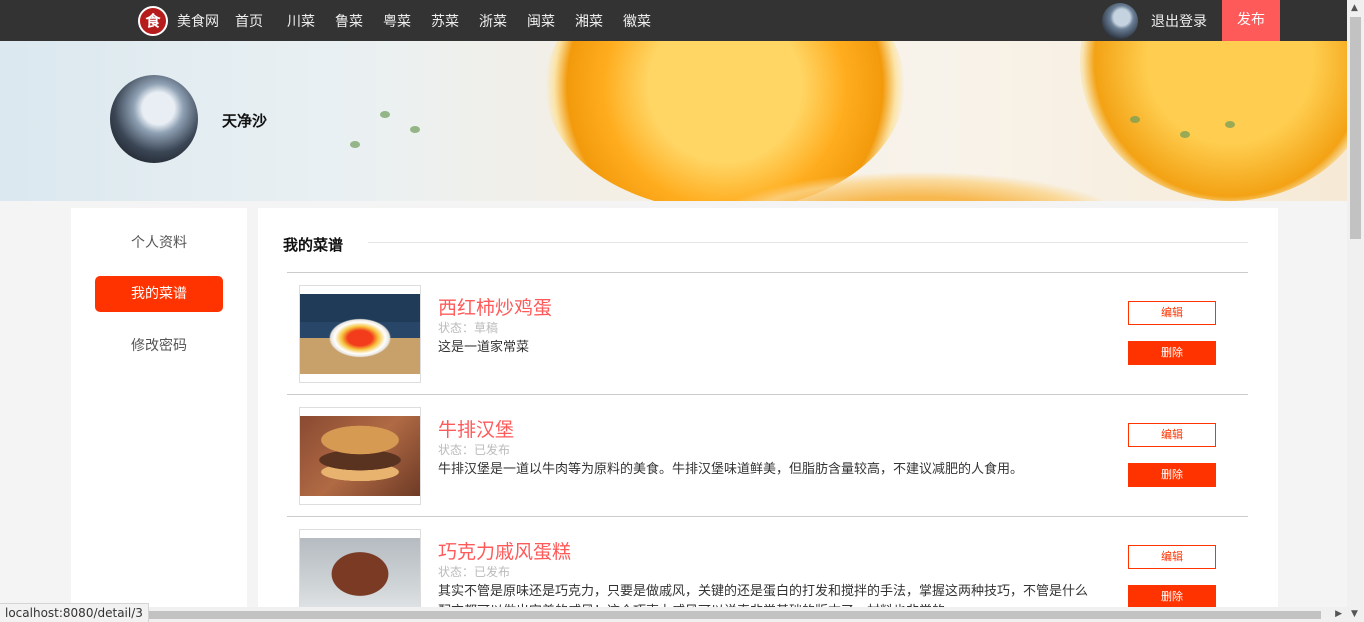  I want to click on horizontal-scroll-thumb, so click(732, 615).